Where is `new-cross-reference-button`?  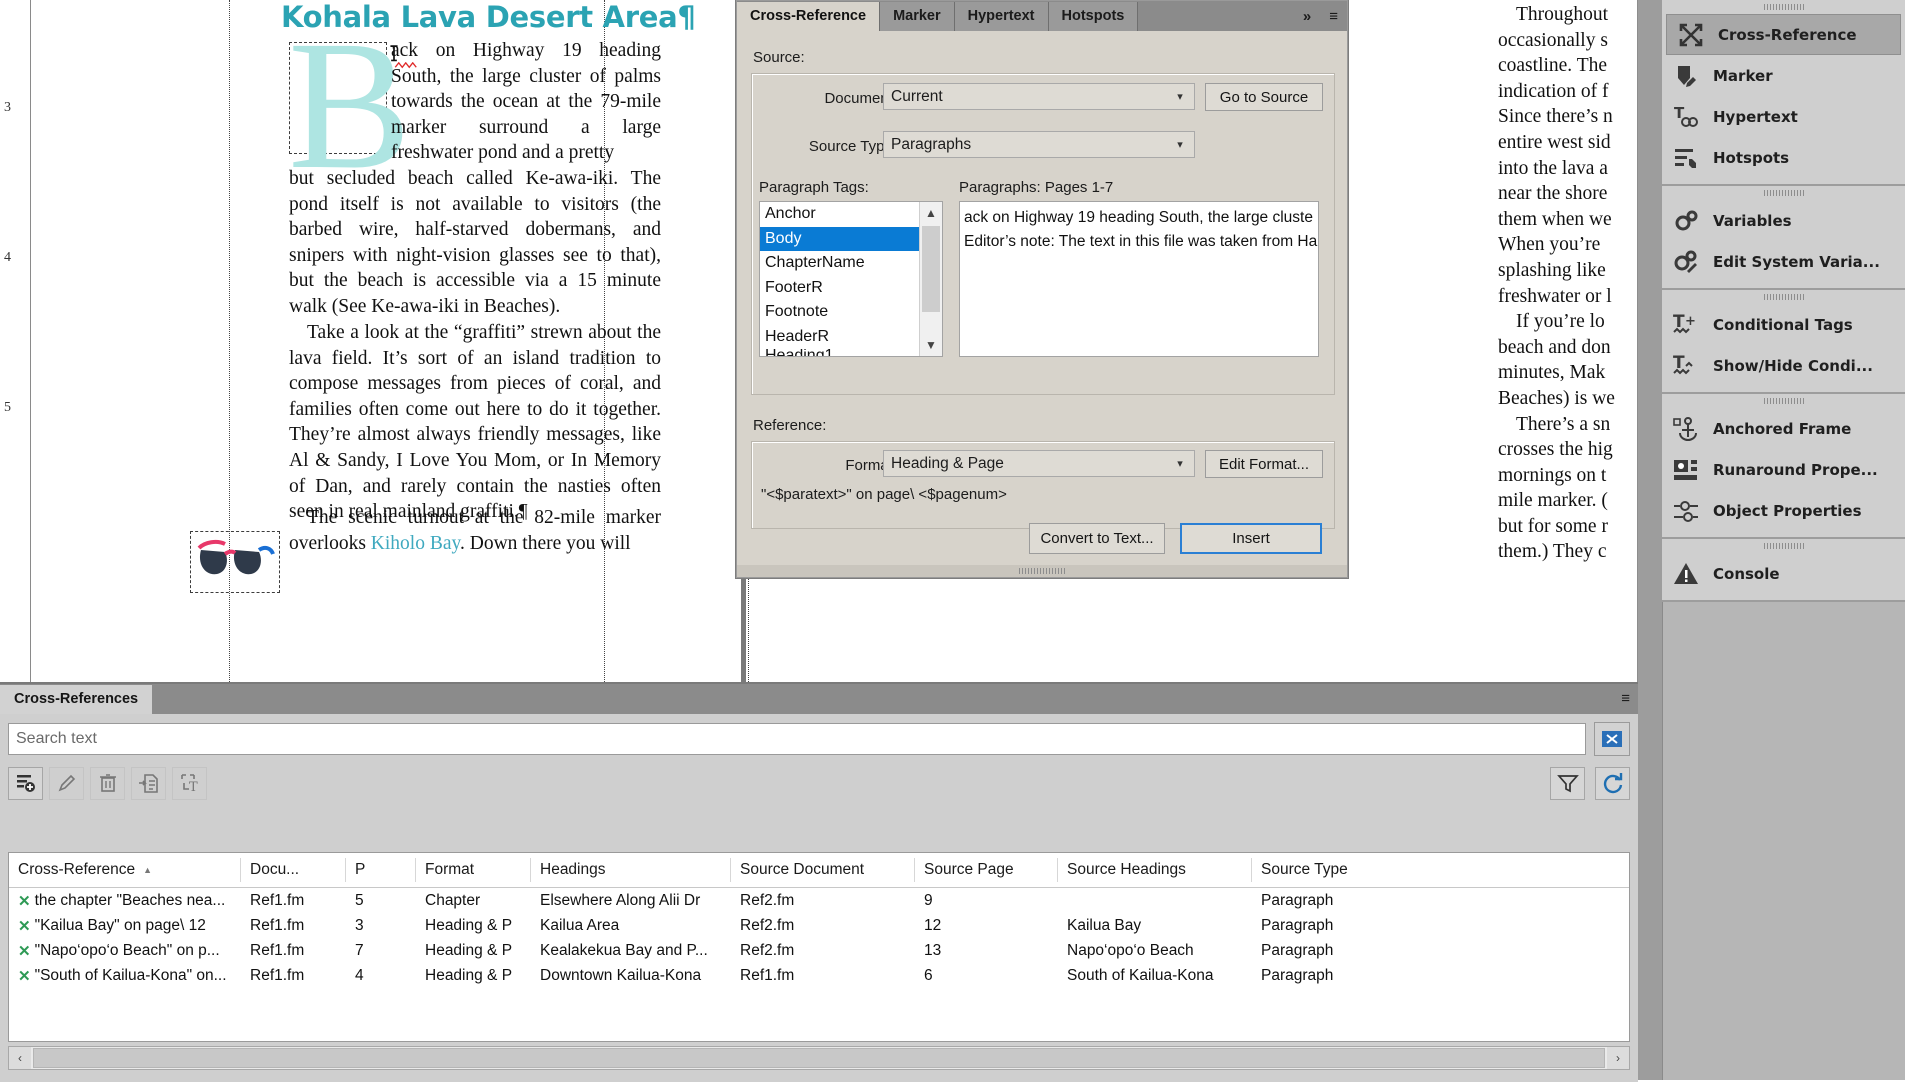 new-cross-reference-button is located at coordinates (25, 783).